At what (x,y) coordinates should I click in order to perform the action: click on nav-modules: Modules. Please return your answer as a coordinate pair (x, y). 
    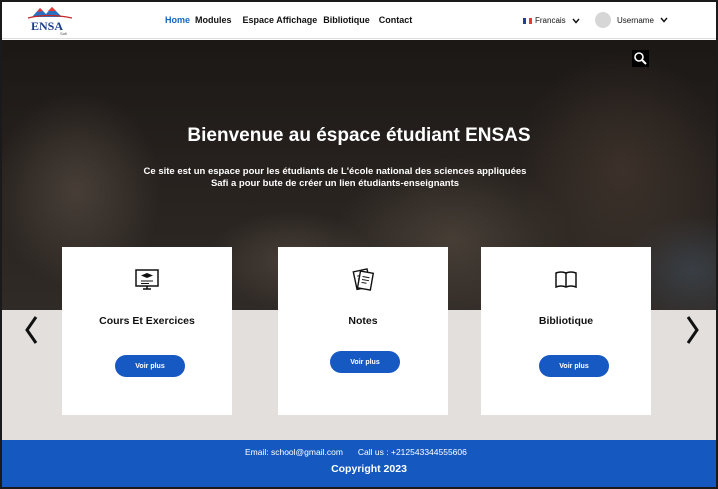
    Looking at the image, I should click on (213, 20).